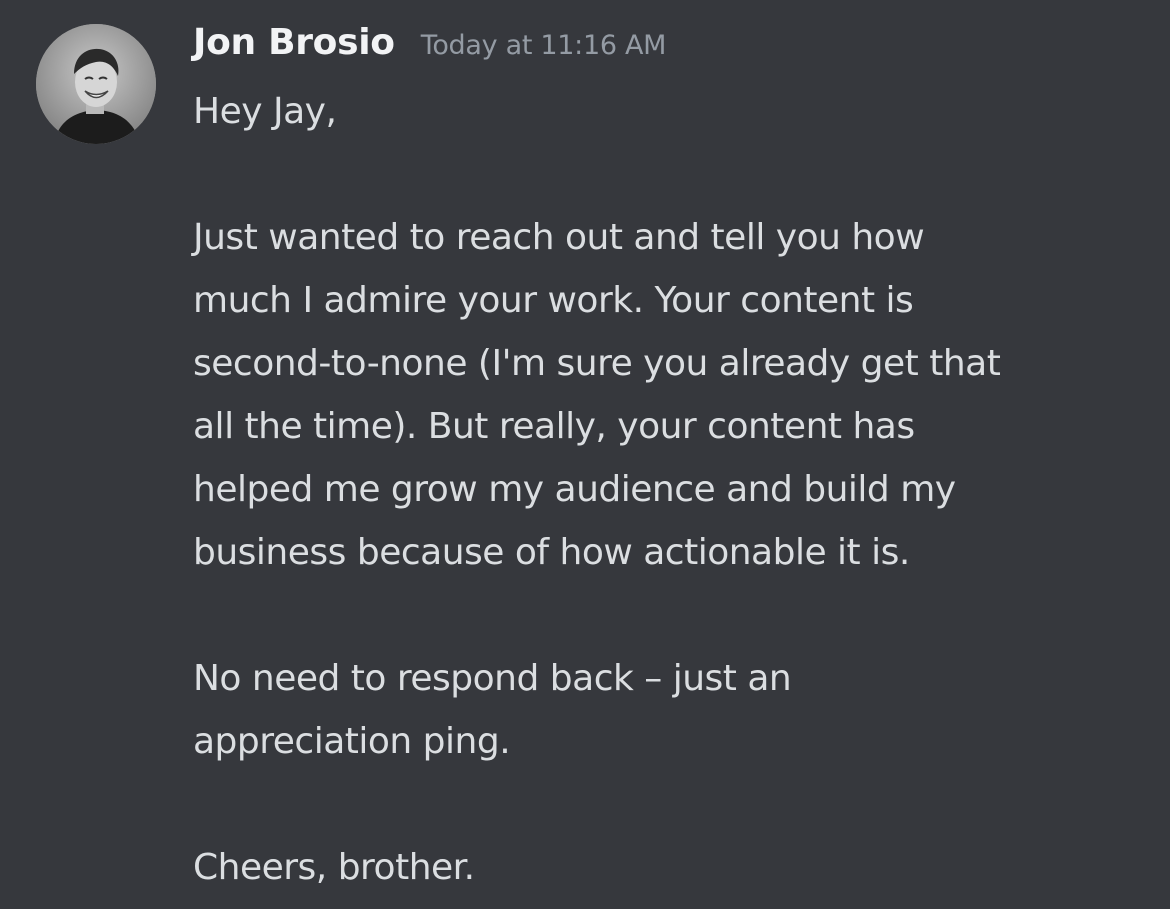  What do you see at coordinates (352, 741) in the screenshot?
I see `message-line: appreciation ping.` at bounding box center [352, 741].